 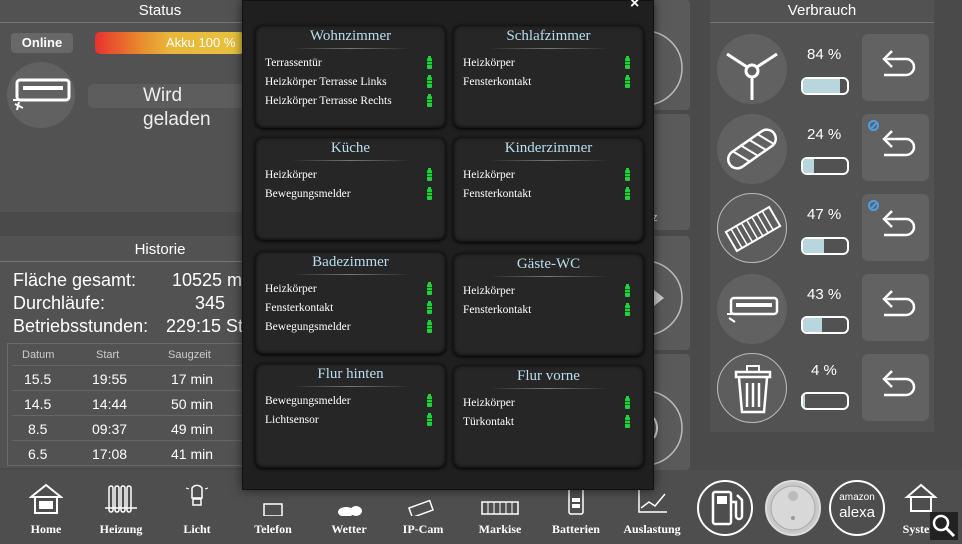 What do you see at coordinates (197, 529) in the screenshot?
I see `nav-licht-label: Licht` at bounding box center [197, 529].